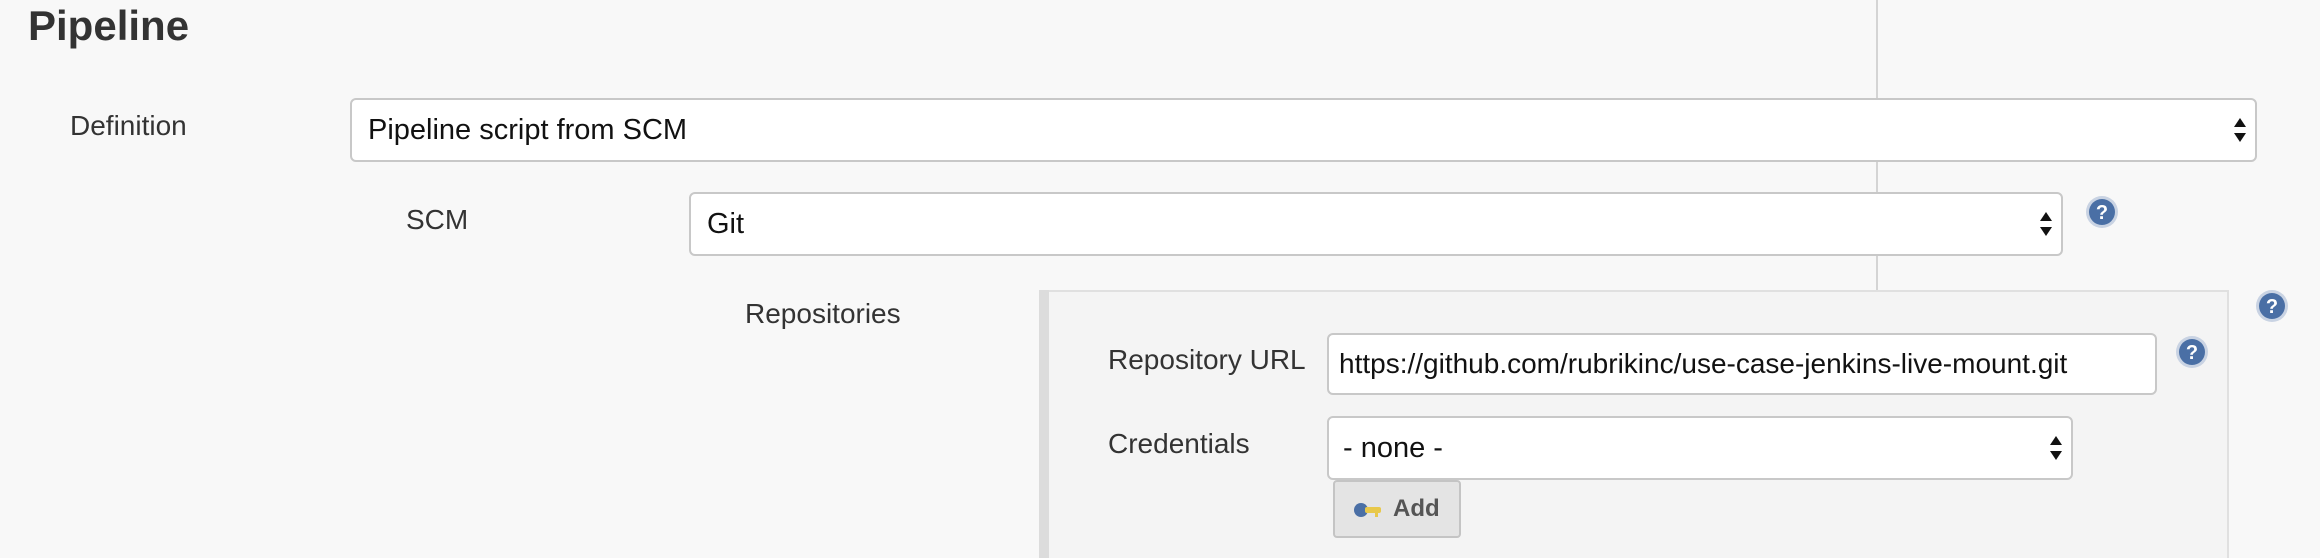  I want to click on repositories-panel-stripe, so click(1044, 424).